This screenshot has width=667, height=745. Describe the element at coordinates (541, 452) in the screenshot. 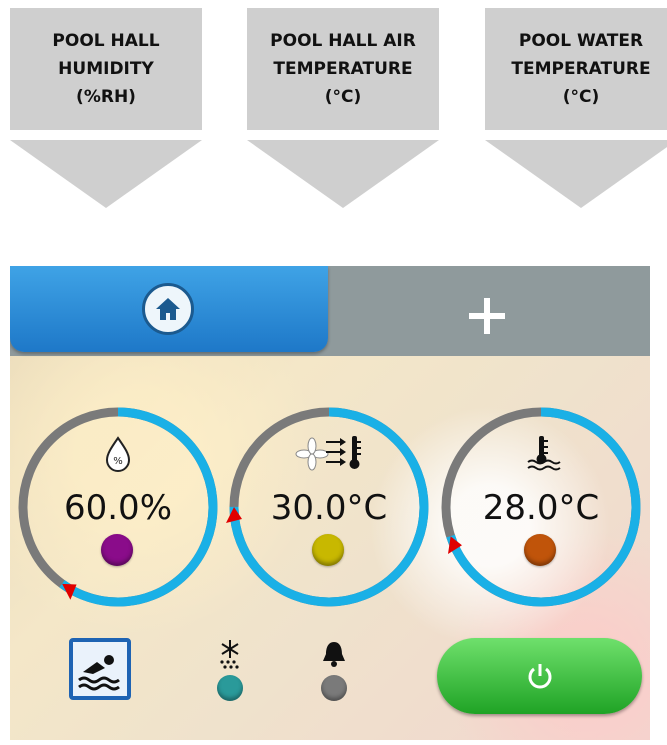

I see `water-thermometer-icon` at that location.